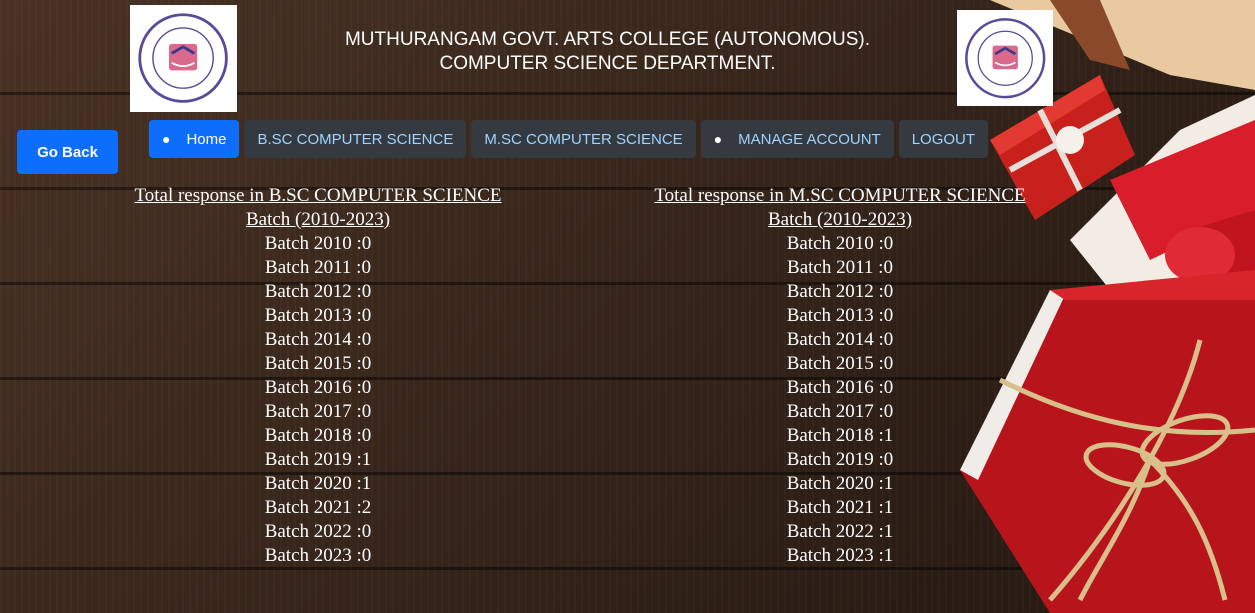  I want to click on bsc-heading: Total response in B.SC COMPUTER SCIENCE, so click(318, 195).